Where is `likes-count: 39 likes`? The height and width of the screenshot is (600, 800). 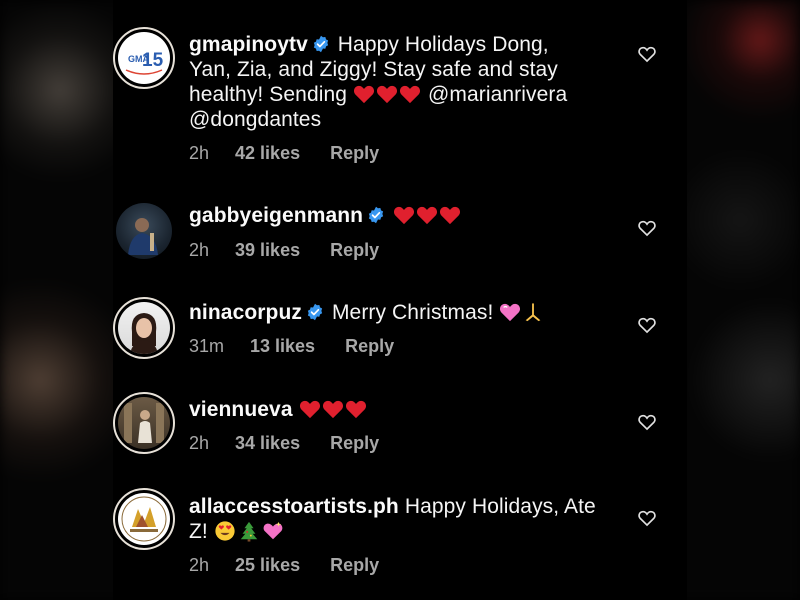
likes-count: 39 likes is located at coordinates (267, 250).